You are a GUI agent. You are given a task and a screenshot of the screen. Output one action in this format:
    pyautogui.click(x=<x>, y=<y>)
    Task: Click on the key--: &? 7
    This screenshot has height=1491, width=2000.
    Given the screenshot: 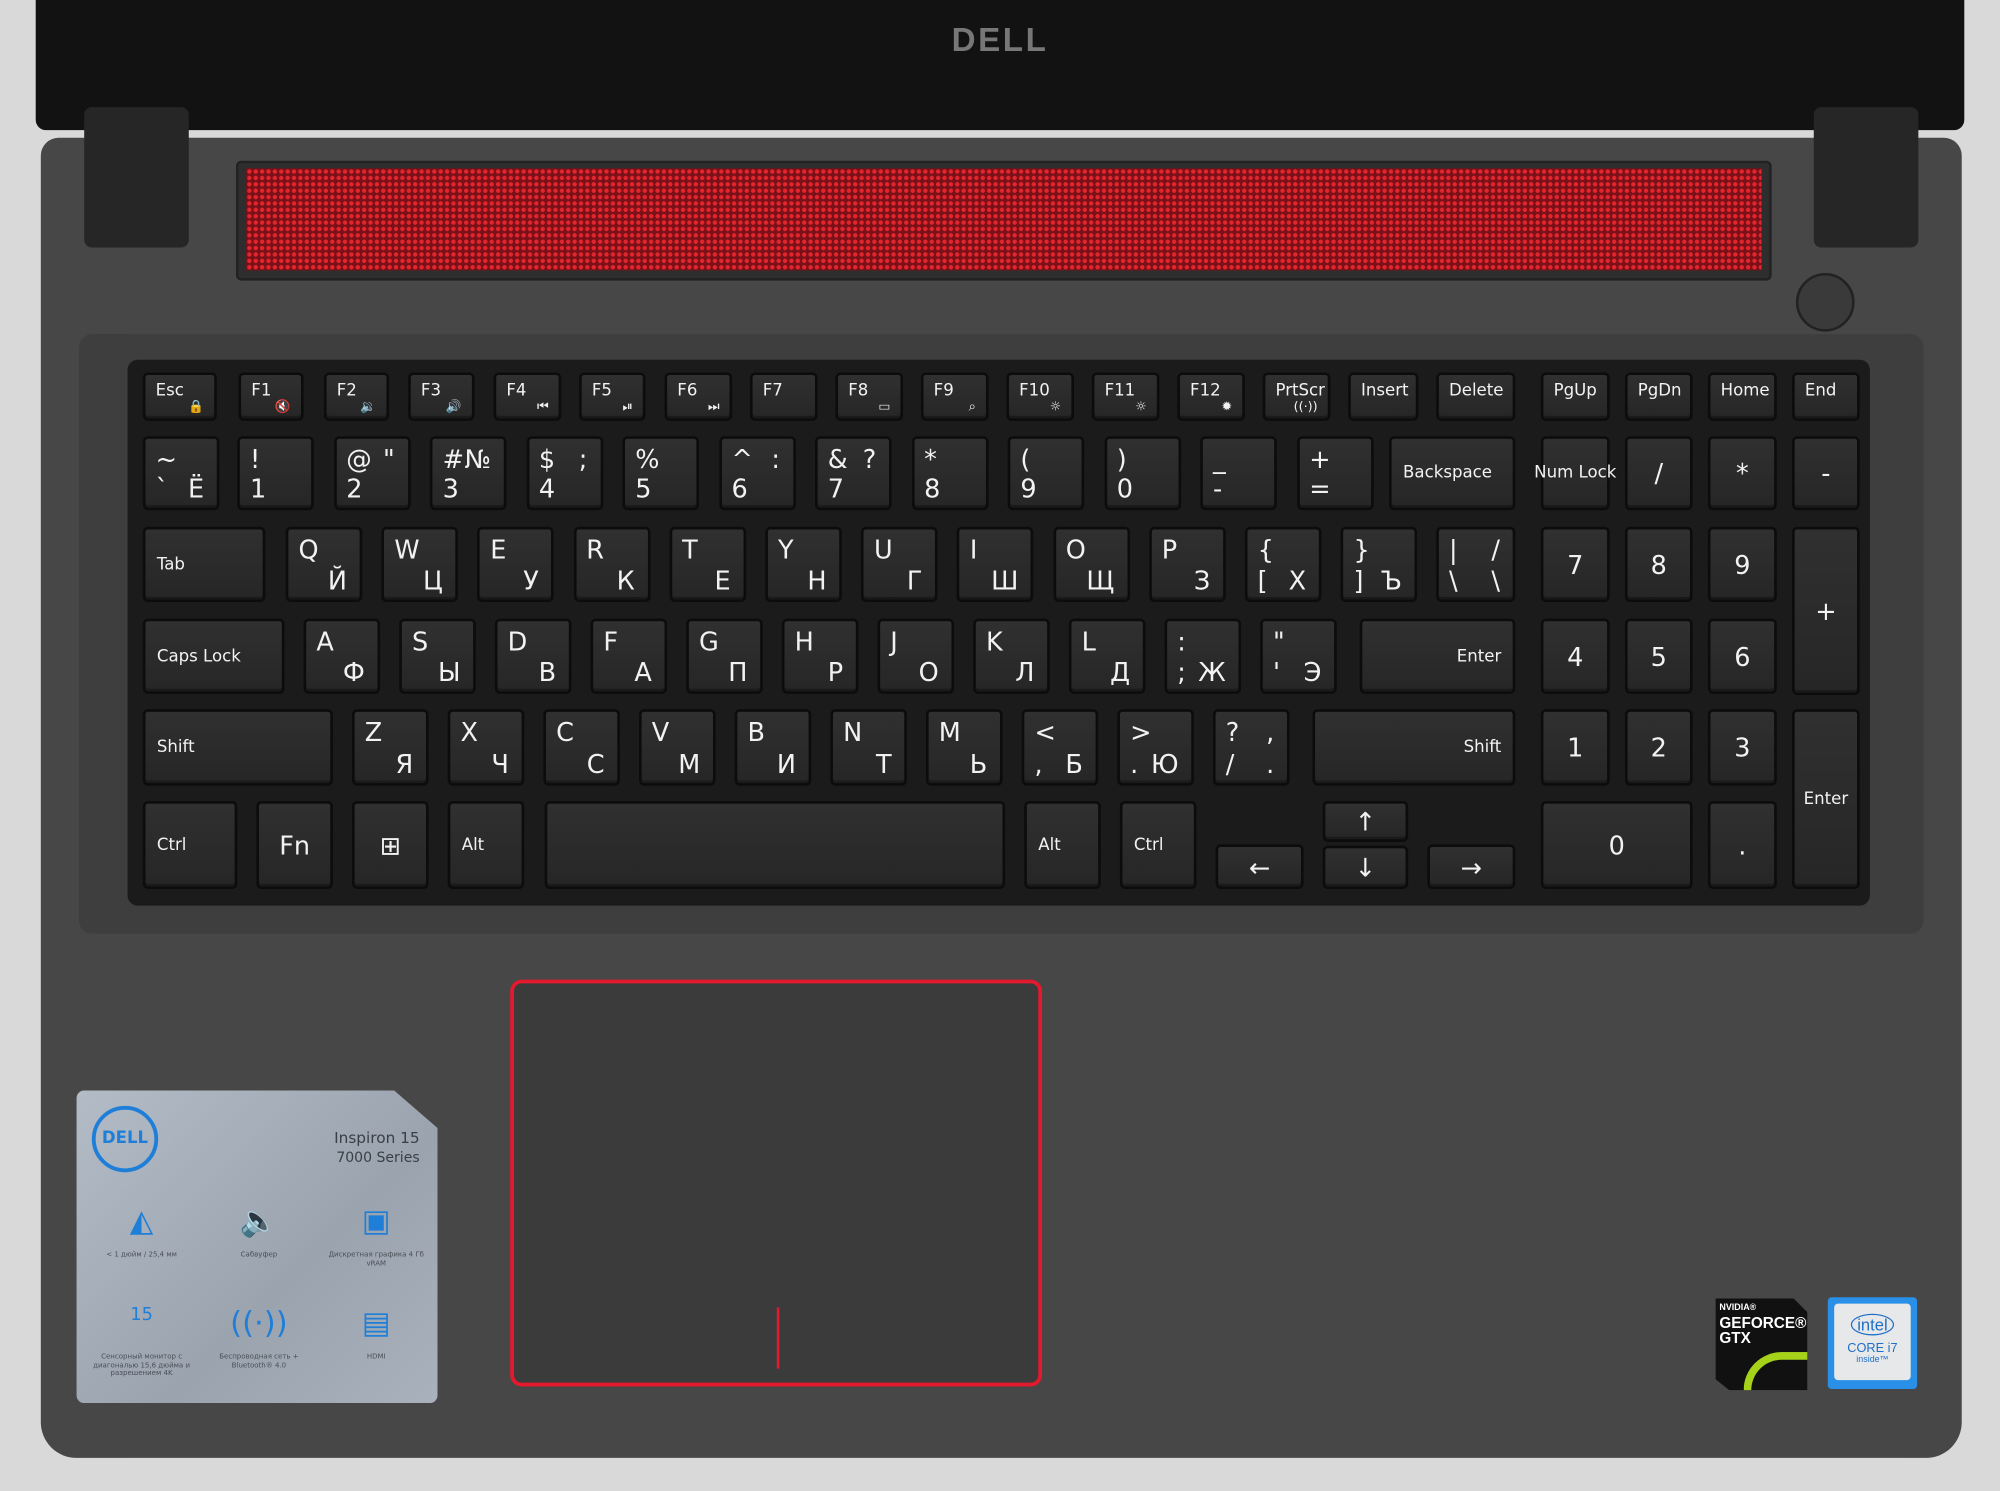 What is the action you would take?
    pyautogui.click(x=853, y=473)
    